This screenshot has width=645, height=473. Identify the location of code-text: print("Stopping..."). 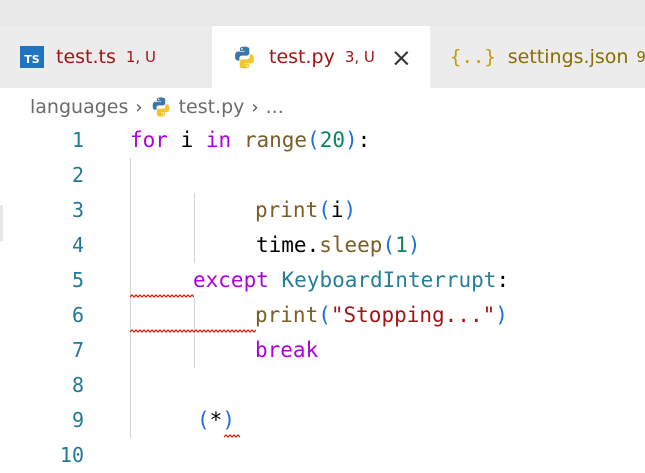
(381, 315).